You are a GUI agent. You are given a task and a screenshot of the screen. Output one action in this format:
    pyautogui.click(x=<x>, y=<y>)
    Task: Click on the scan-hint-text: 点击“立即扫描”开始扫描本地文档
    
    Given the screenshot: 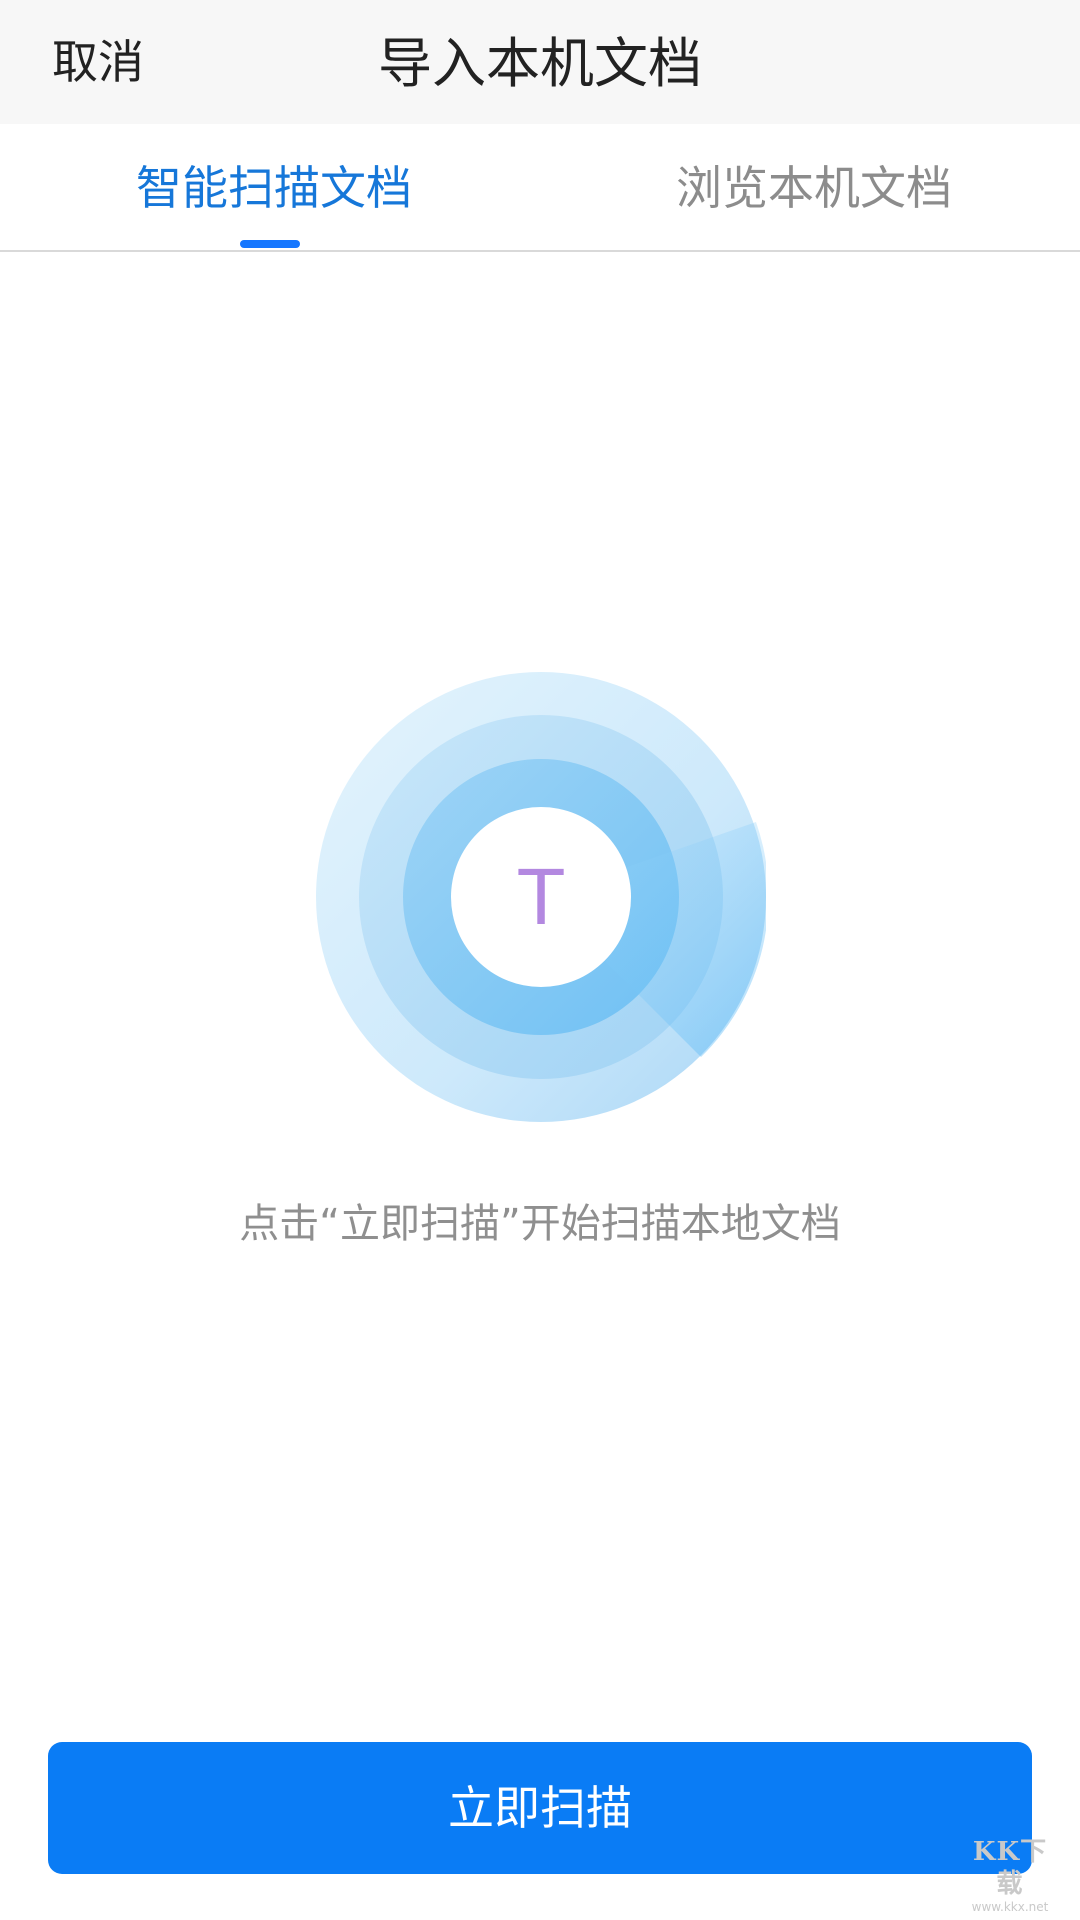 What is the action you would take?
    pyautogui.click(x=540, y=1224)
    